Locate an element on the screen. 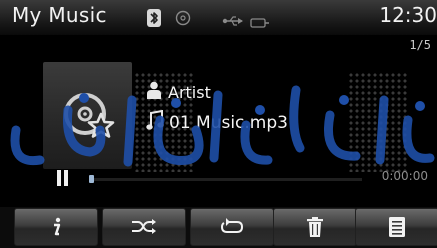  delete-button is located at coordinates (315, 227).